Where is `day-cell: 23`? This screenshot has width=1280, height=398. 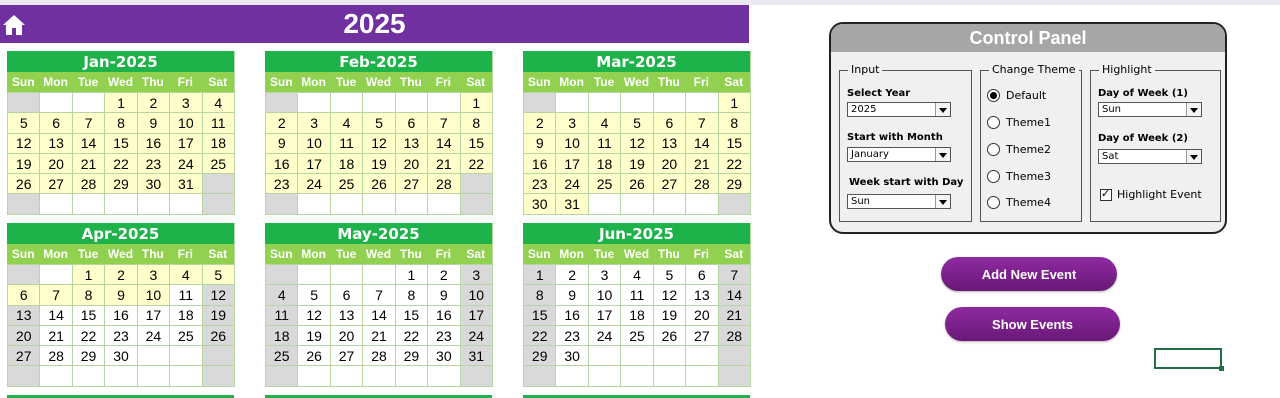
day-cell: 23 is located at coordinates (153, 163).